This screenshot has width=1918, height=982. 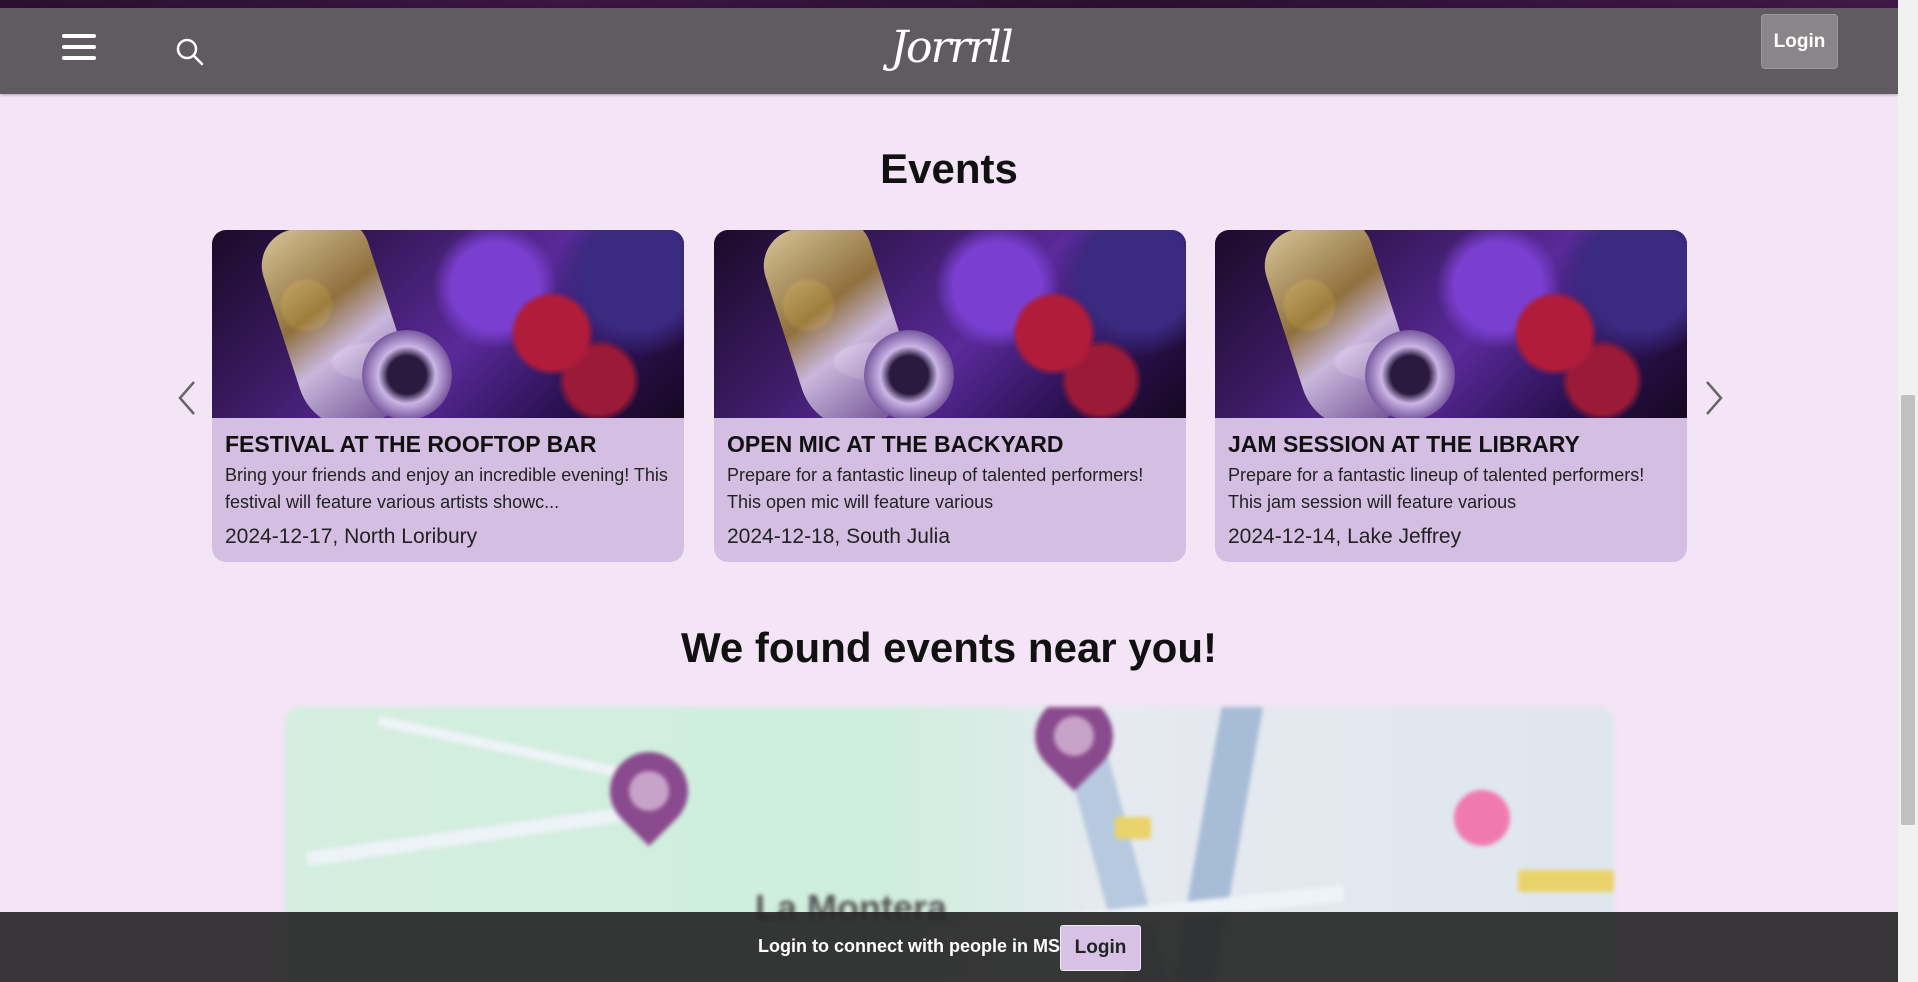 I want to click on login-prompt-text: Login to connect with people in MSN, so click(x=915, y=946).